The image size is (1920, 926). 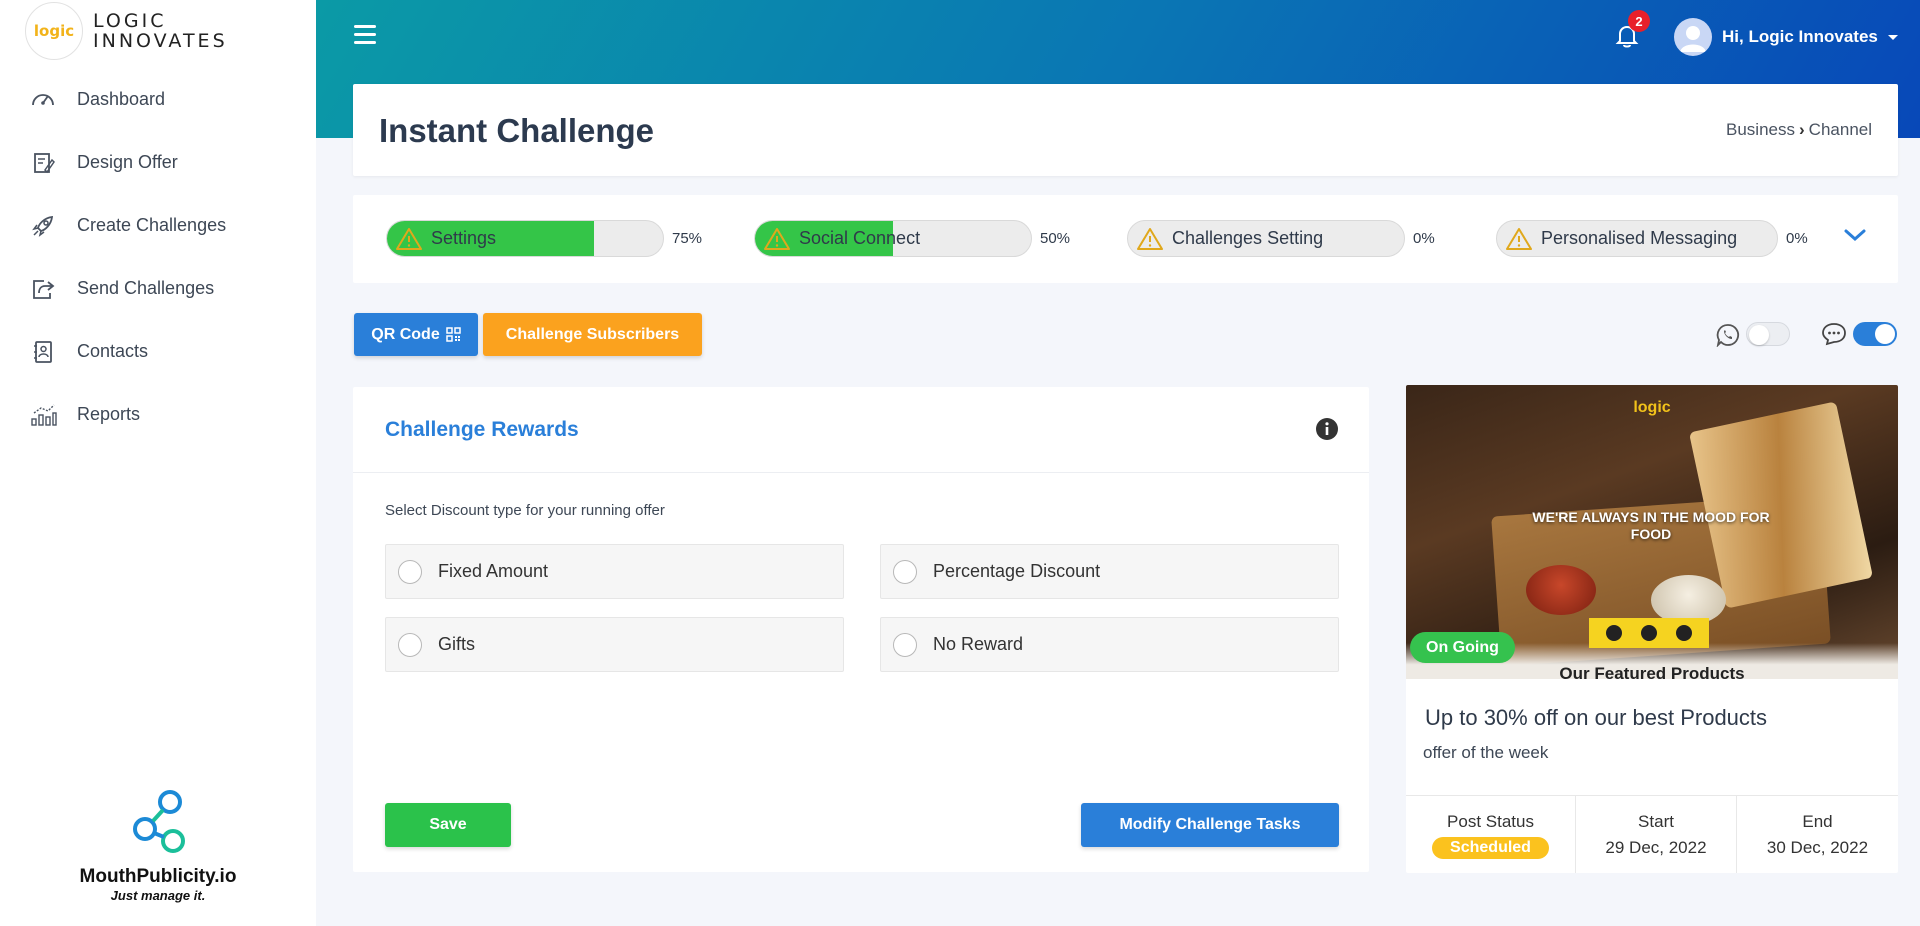 What do you see at coordinates (614, 571) in the screenshot?
I see `option-fixed-amount: Fixed Amount` at bounding box center [614, 571].